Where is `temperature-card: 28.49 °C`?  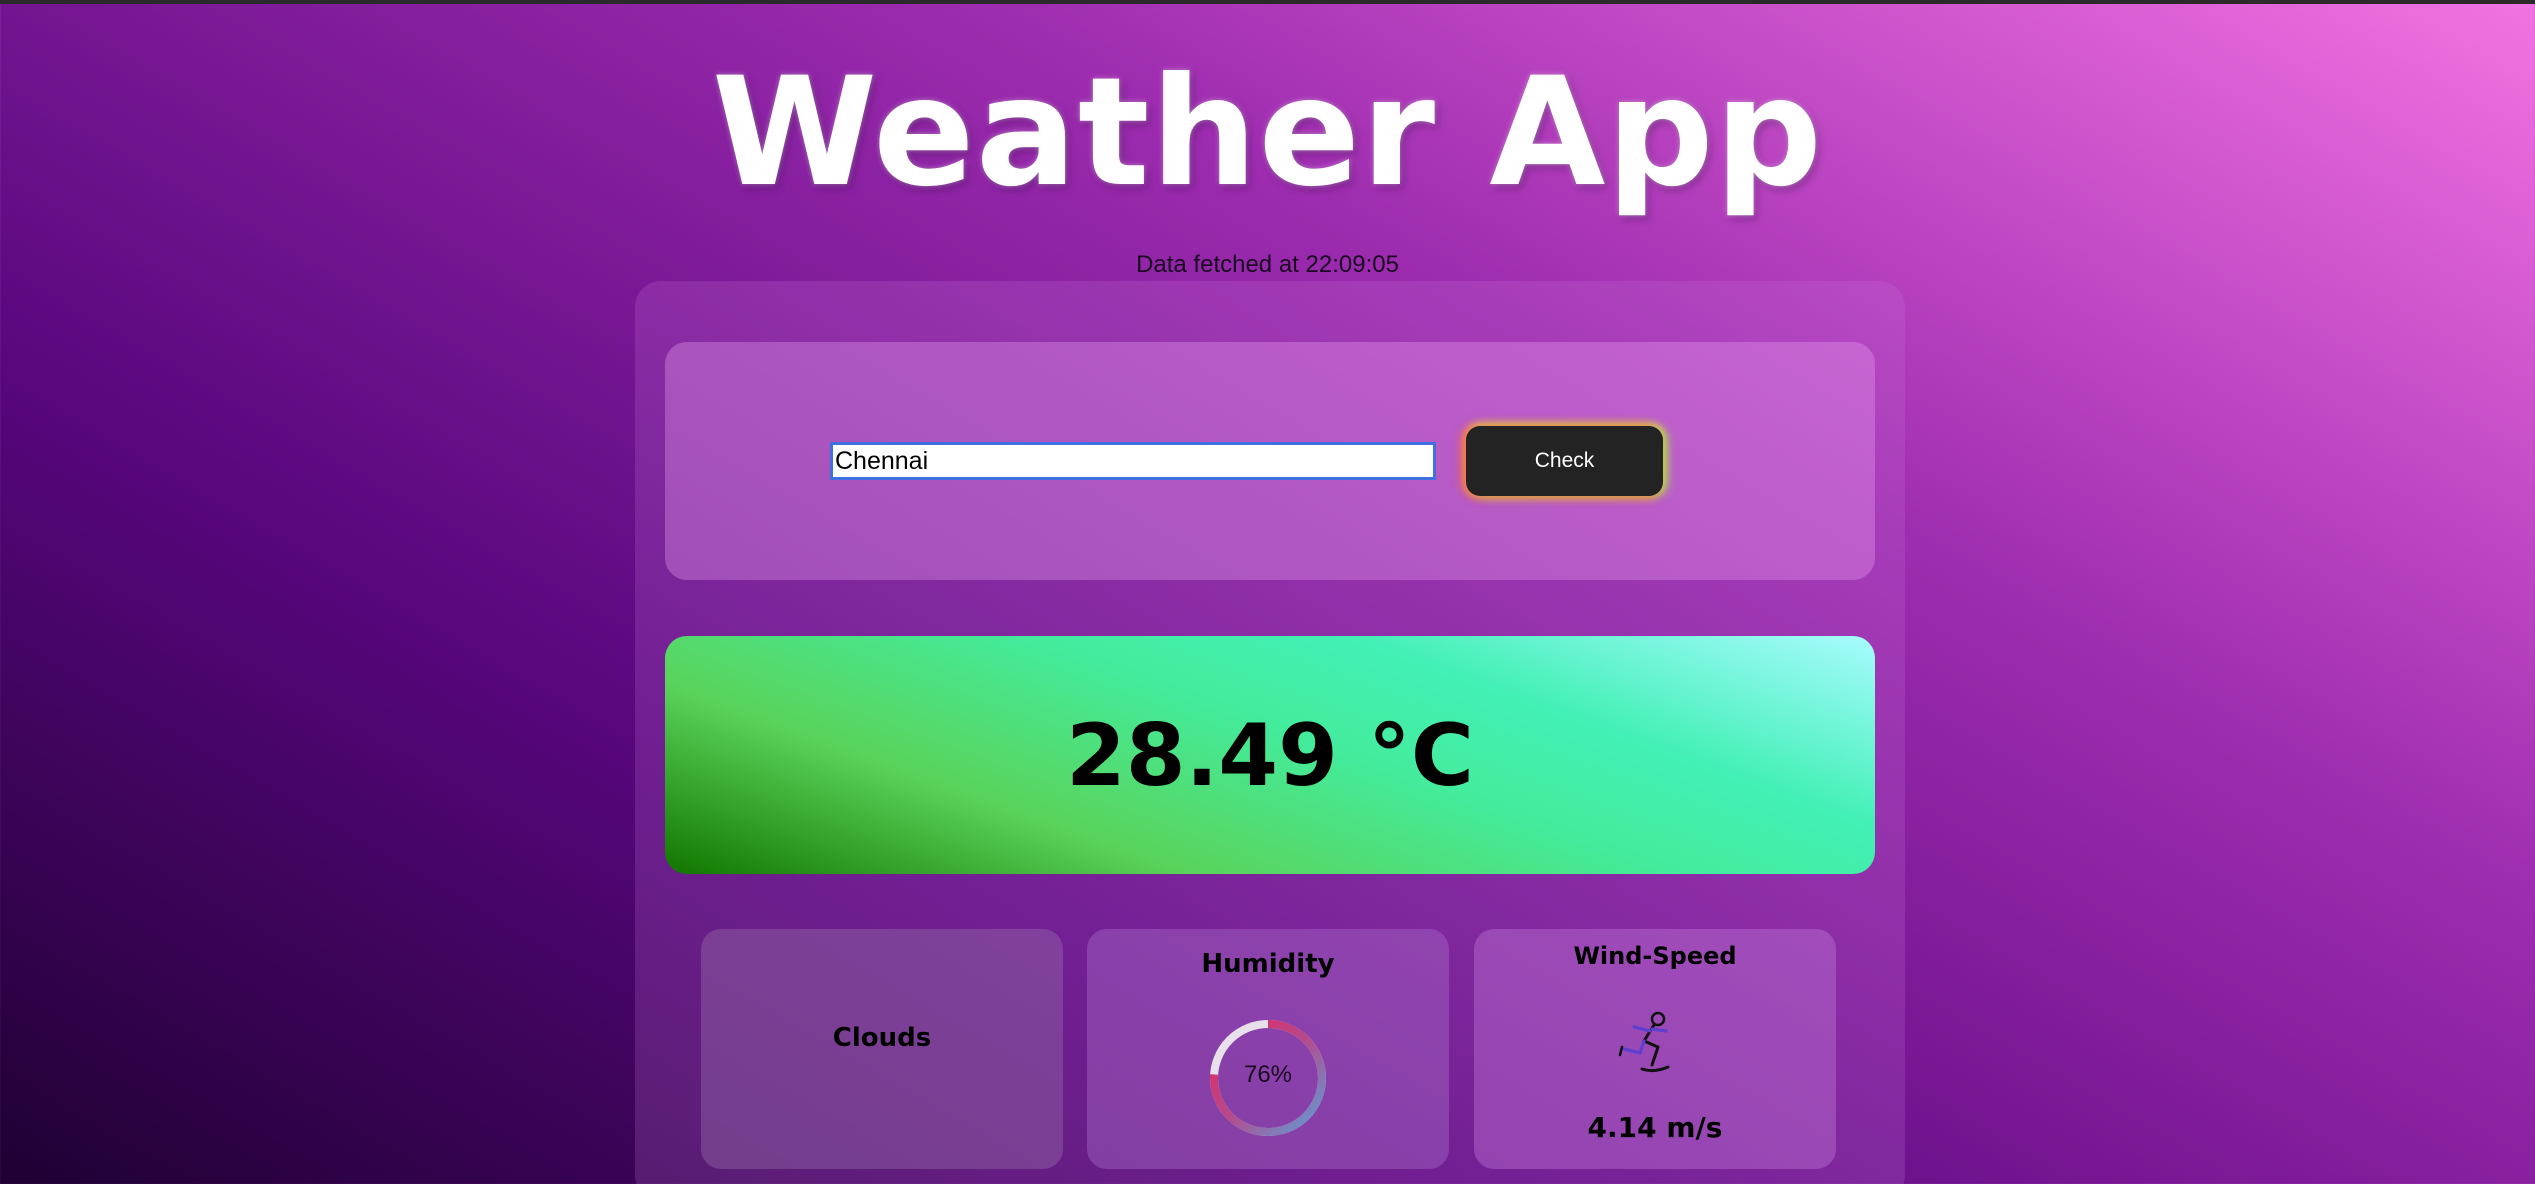 temperature-card: 28.49 °C is located at coordinates (1270, 755).